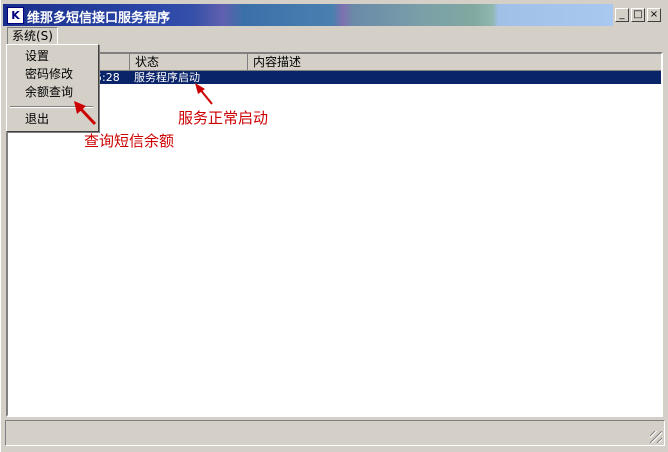  I want to click on menu-separator, so click(51, 107).